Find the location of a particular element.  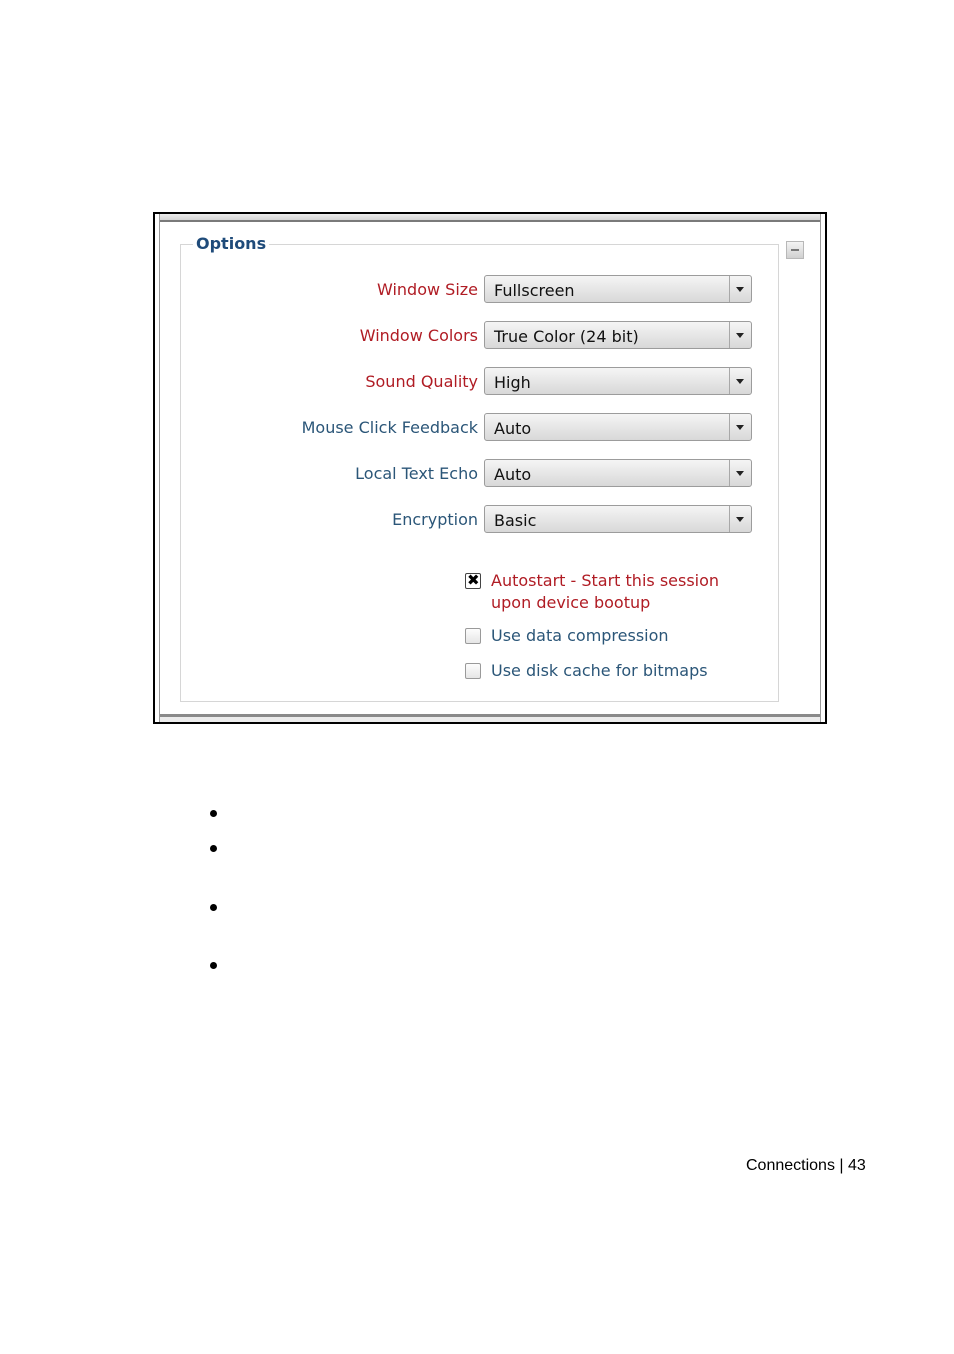

sound-quality-label: Sound Quality is located at coordinates (421, 381).